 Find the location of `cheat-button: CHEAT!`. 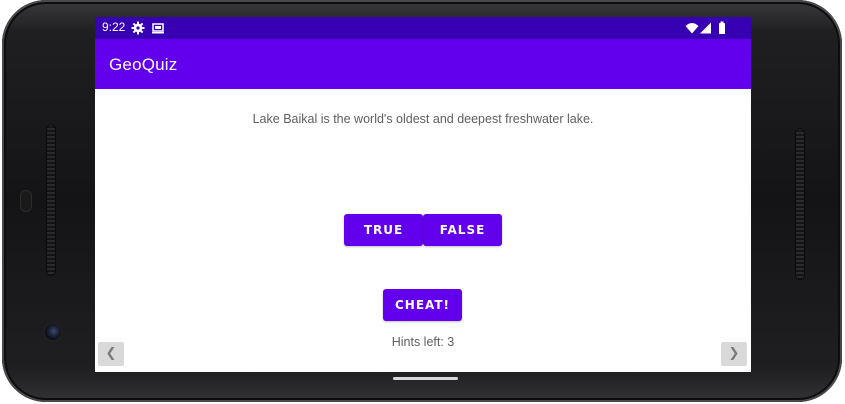

cheat-button: CHEAT! is located at coordinates (422, 305).